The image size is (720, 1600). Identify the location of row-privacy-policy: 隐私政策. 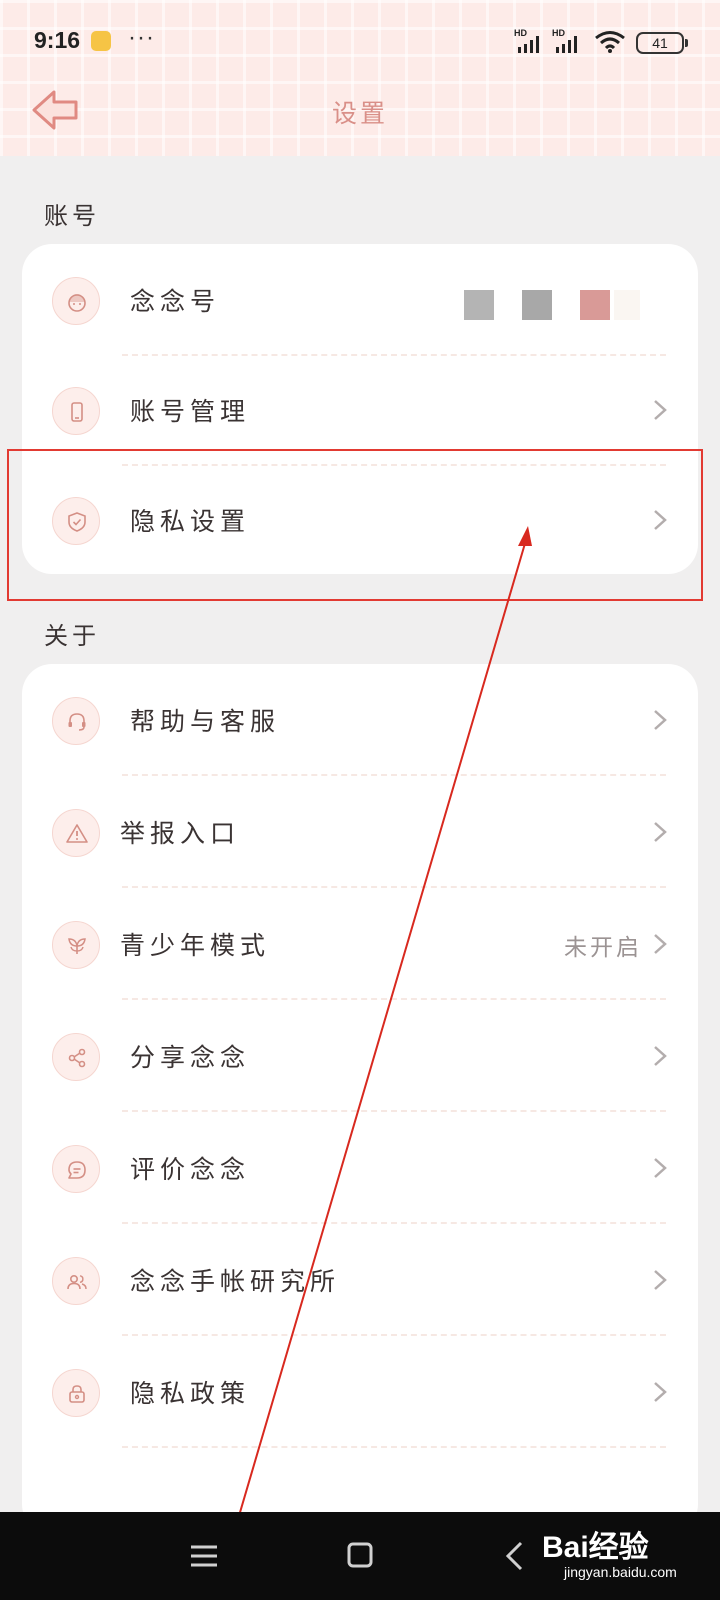
(360, 1392).